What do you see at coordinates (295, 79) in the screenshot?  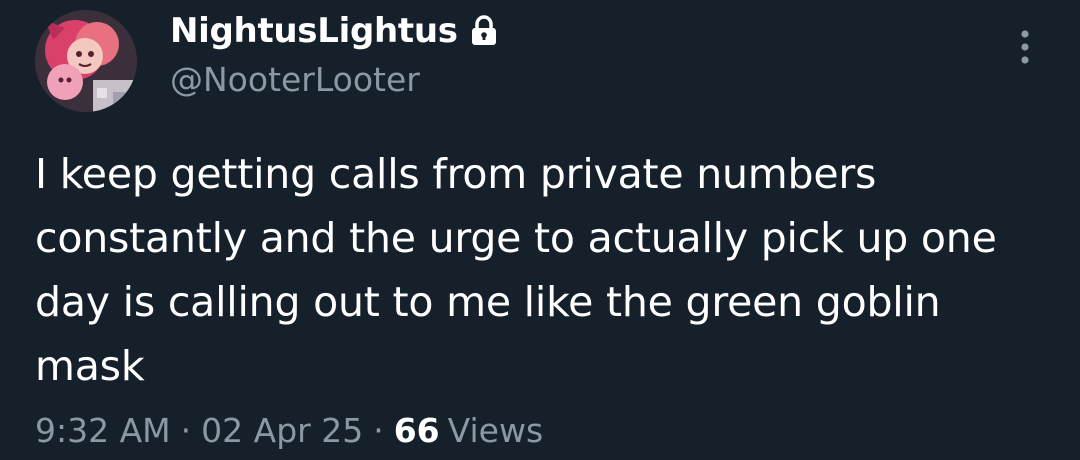 I see `handle: @NooterLooter` at bounding box center [295, 79].